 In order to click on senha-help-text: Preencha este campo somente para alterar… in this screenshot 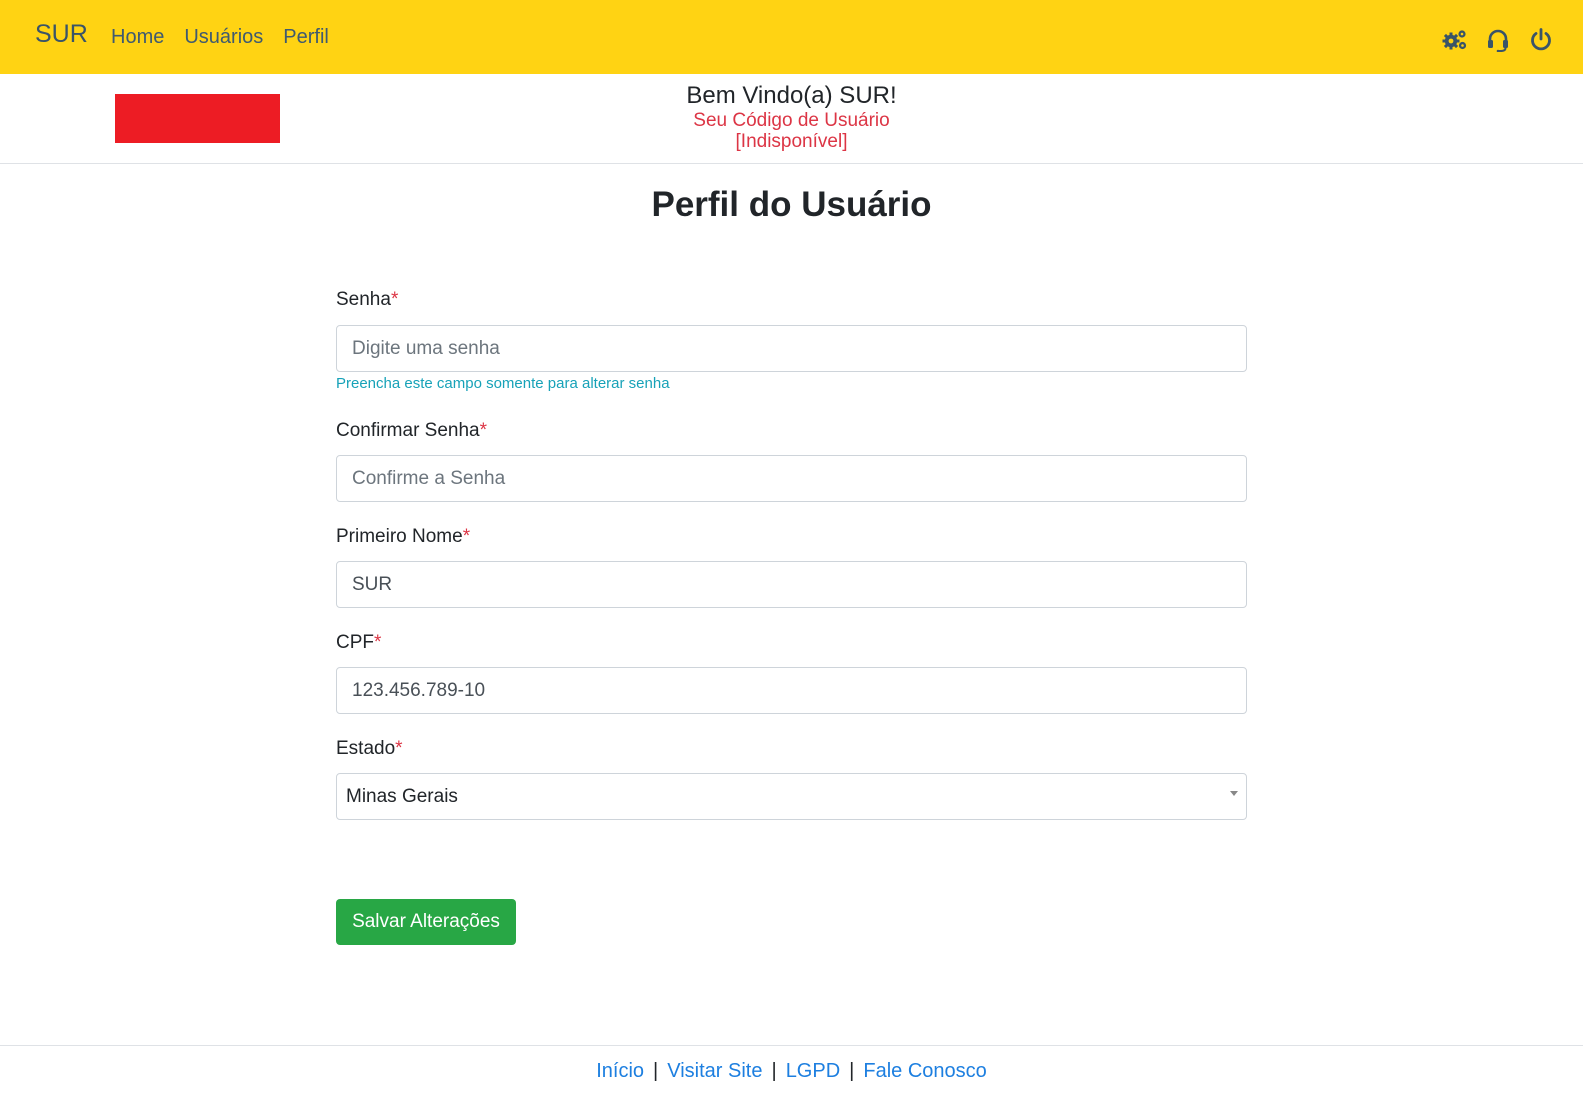, I will do `click(503, 383)`.